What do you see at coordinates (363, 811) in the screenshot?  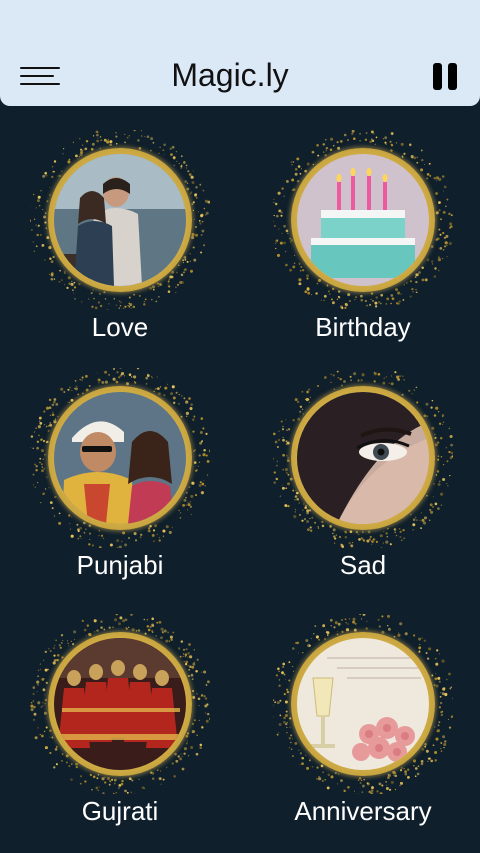 I see `category-label: Anniversary` at bounding box center [363, 811].